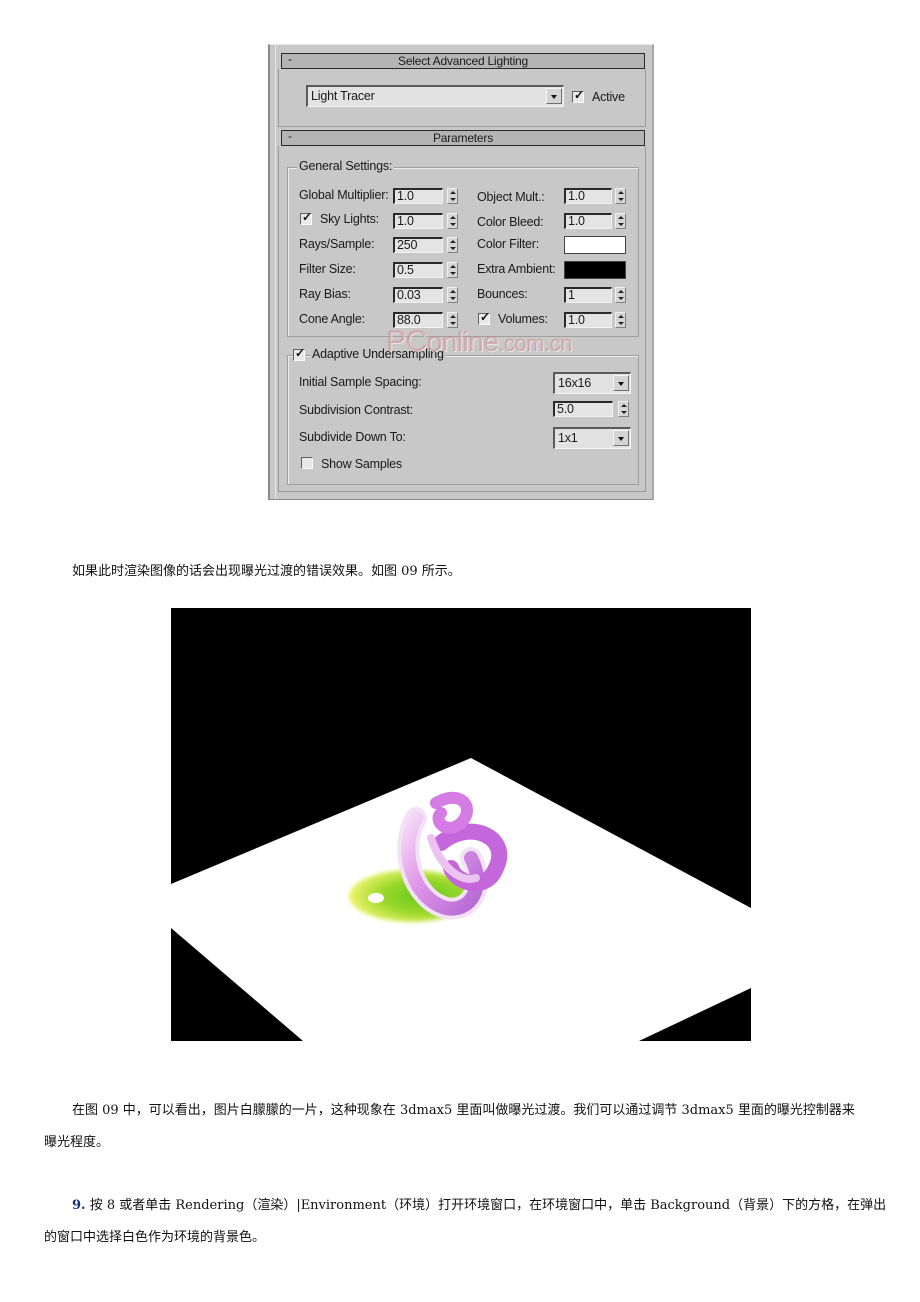 Image resolution: width=920 pixels, height=1302 pixels. Describe the element at coordinates (575, 383) in the screenshot. I see `dropdown-value: 16x16` at that location.